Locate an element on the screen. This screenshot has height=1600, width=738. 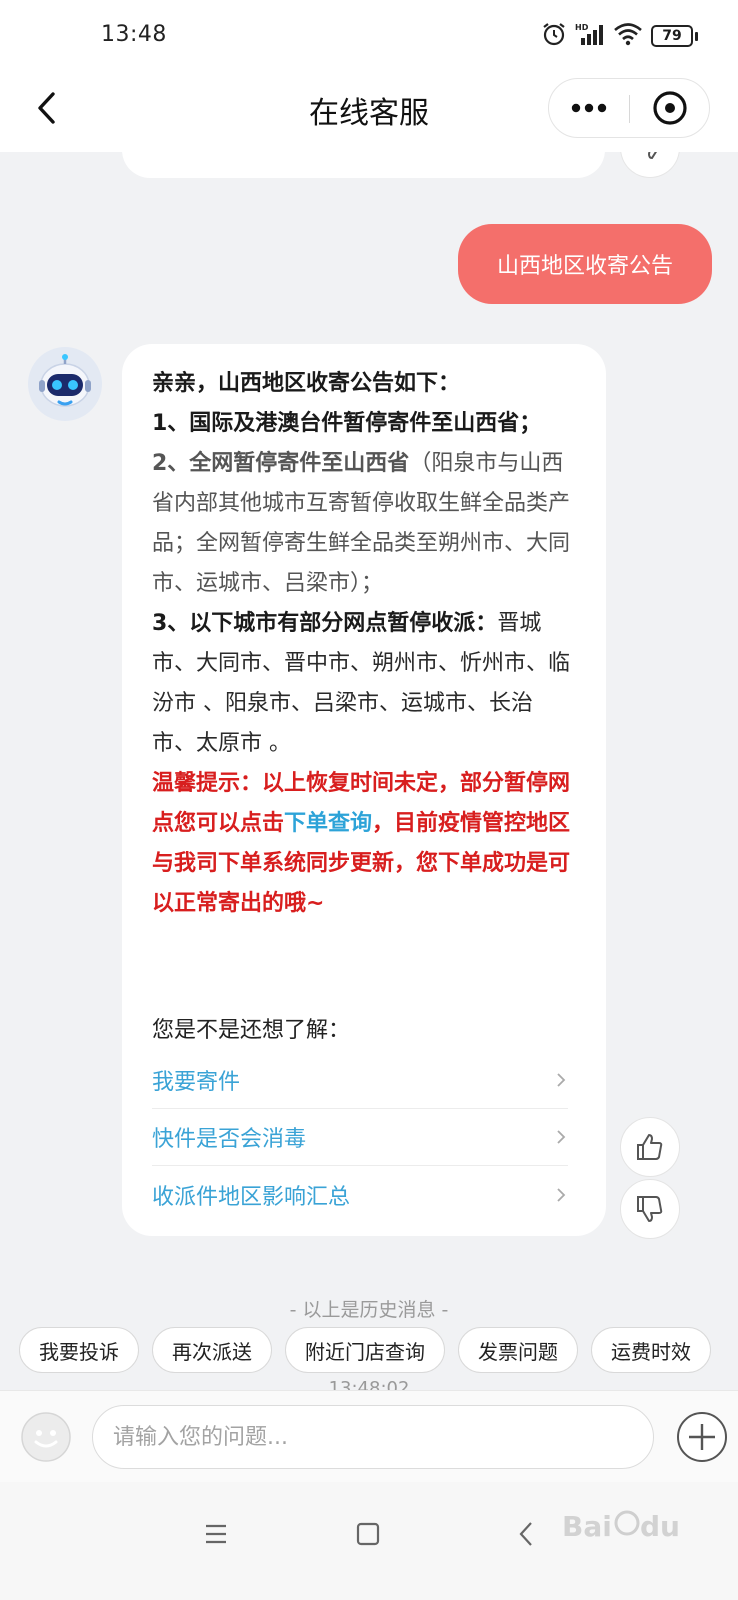
back-nav-button is located at coordinates (526, 1534).